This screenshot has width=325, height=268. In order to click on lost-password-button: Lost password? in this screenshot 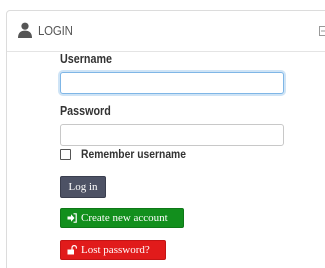, I will do `click(113, 250)`.